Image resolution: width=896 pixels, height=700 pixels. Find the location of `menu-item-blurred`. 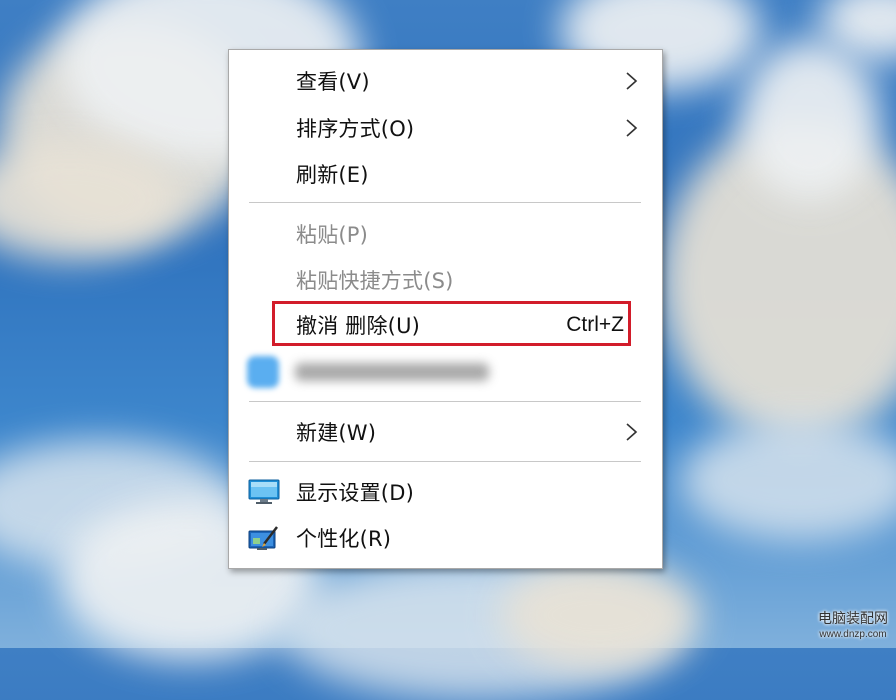

menu-item-blurred is located at coordinates (445, 372).